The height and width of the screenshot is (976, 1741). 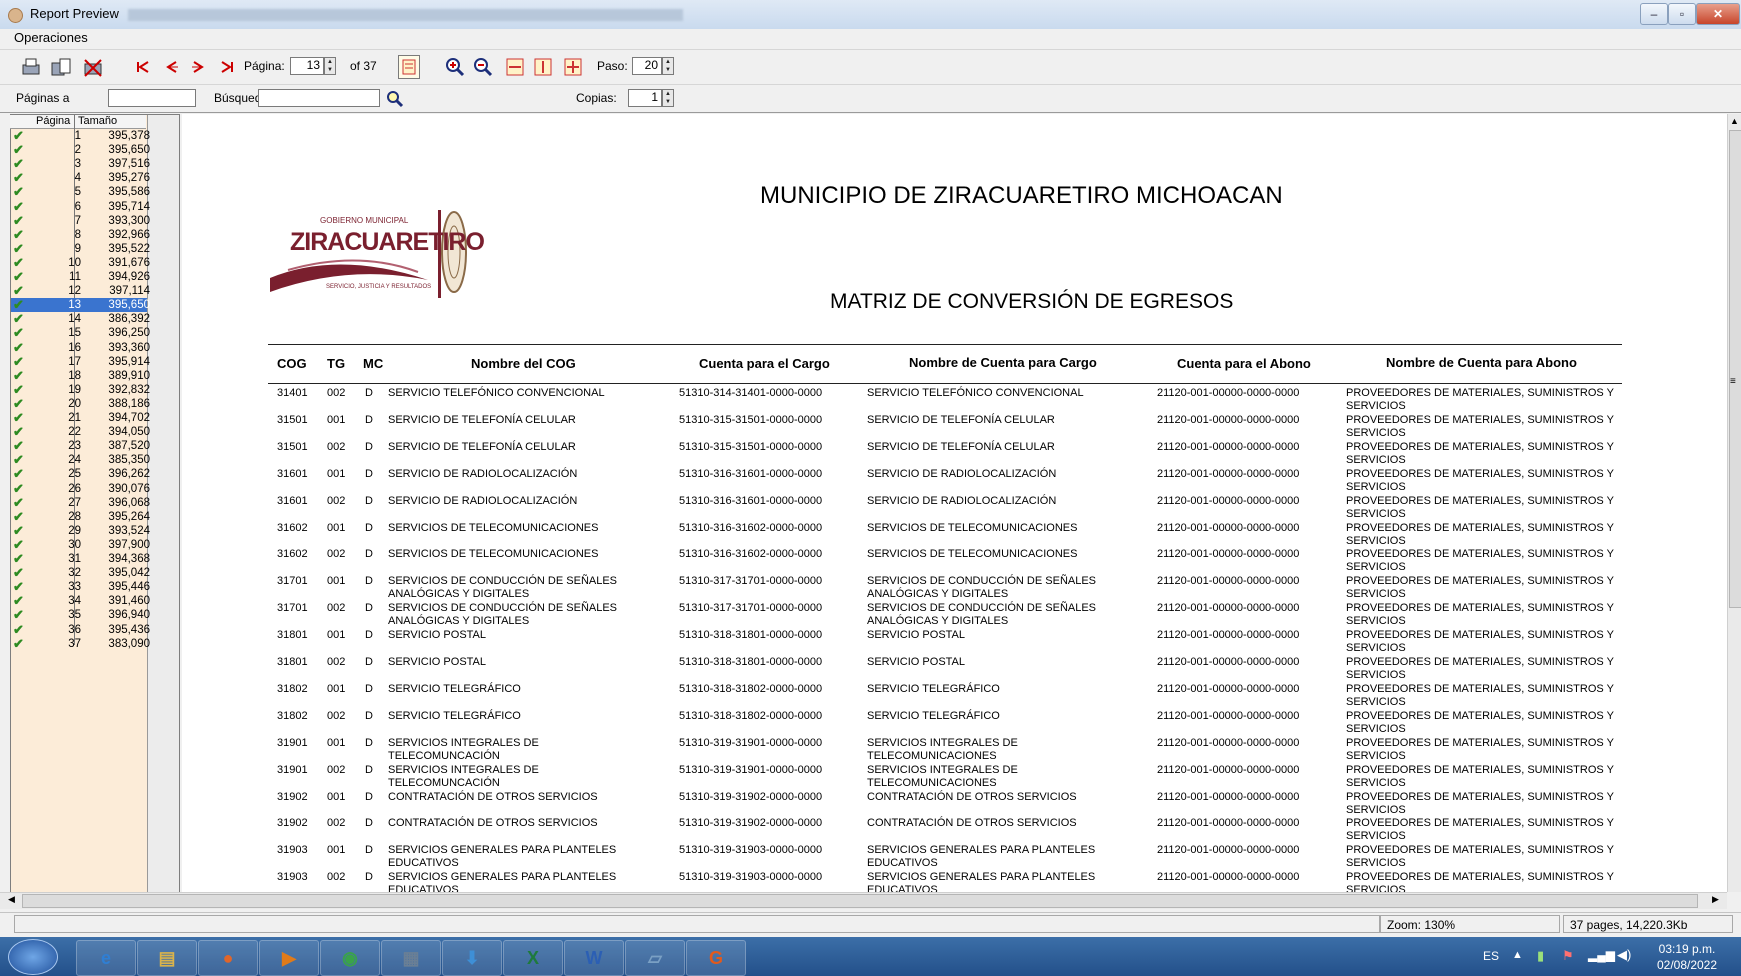 I want to click on page-list-row: ✔ 25 396,262, so click(x=80, y=474).